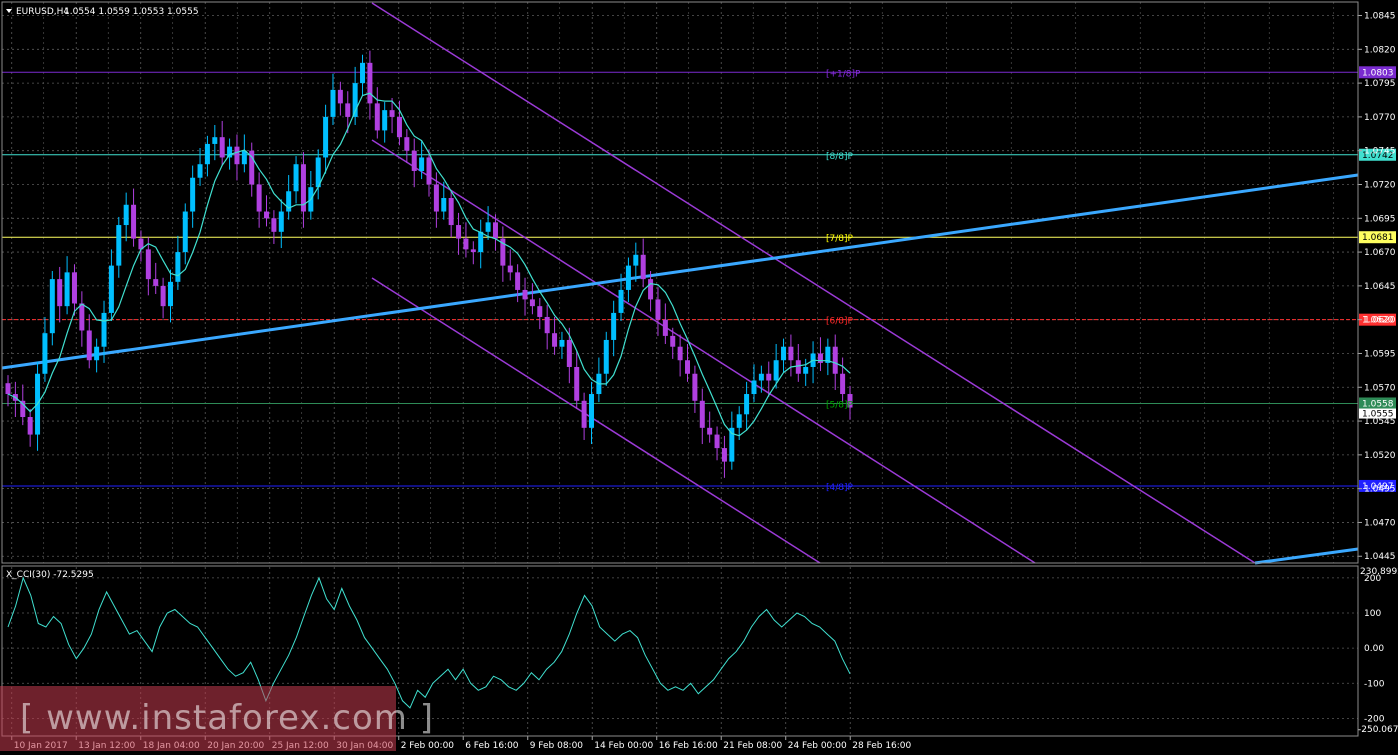 The height and width of the screenshot is (755, 1398). I want to click on time-tick-label: 2 Feb 00:00, so click(428, 746).